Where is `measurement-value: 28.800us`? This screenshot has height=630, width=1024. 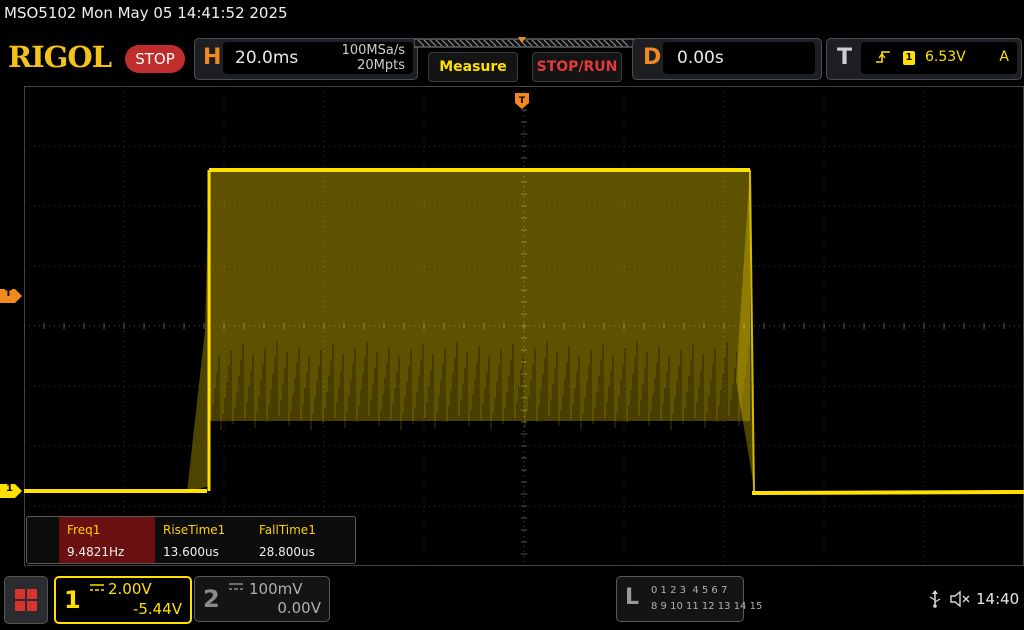 measurement-value: 28.800us is located at coordinates (287, 552).